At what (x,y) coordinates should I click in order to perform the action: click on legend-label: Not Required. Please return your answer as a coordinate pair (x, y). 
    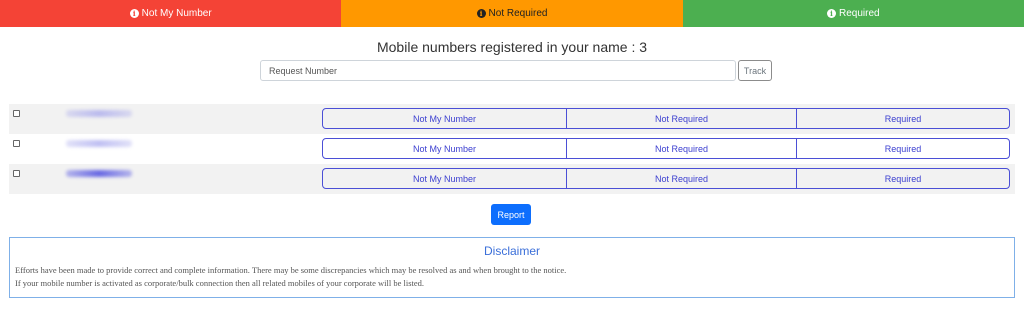
    Looking at the image, I should click on (518, 13).